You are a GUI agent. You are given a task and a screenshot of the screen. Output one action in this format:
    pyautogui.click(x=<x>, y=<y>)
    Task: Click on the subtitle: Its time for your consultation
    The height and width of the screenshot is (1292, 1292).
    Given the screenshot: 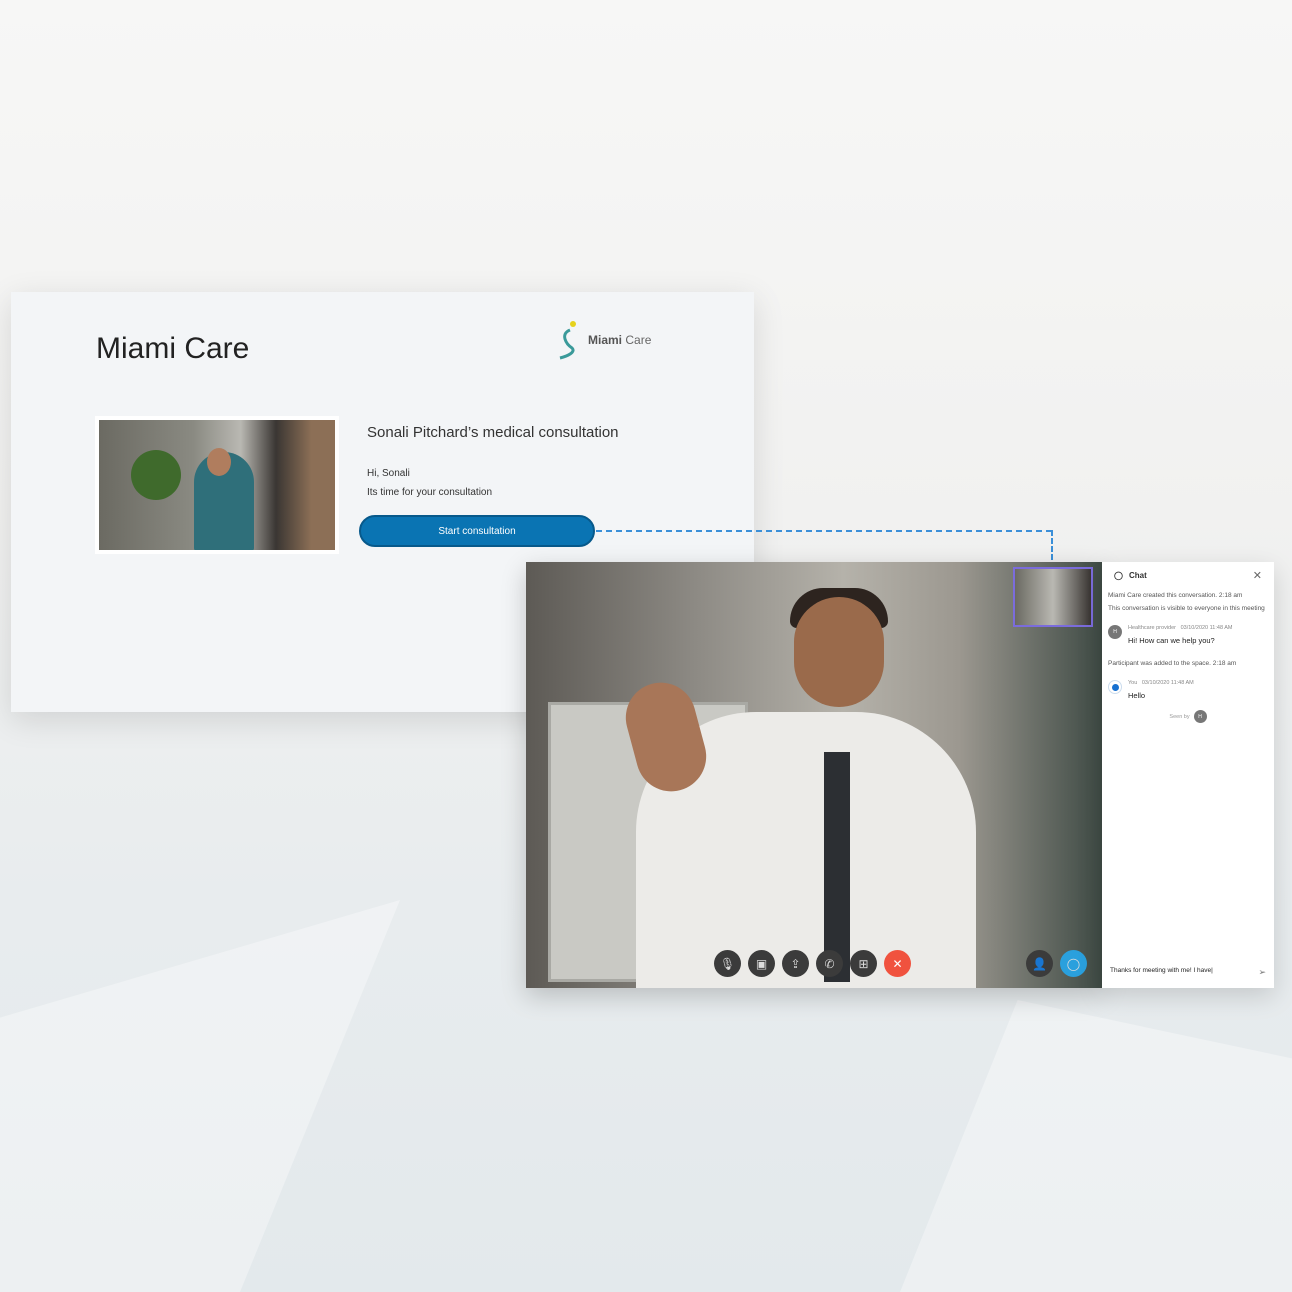 What is the action you would take?
    pyautogui.click(x=430, y=492)
    